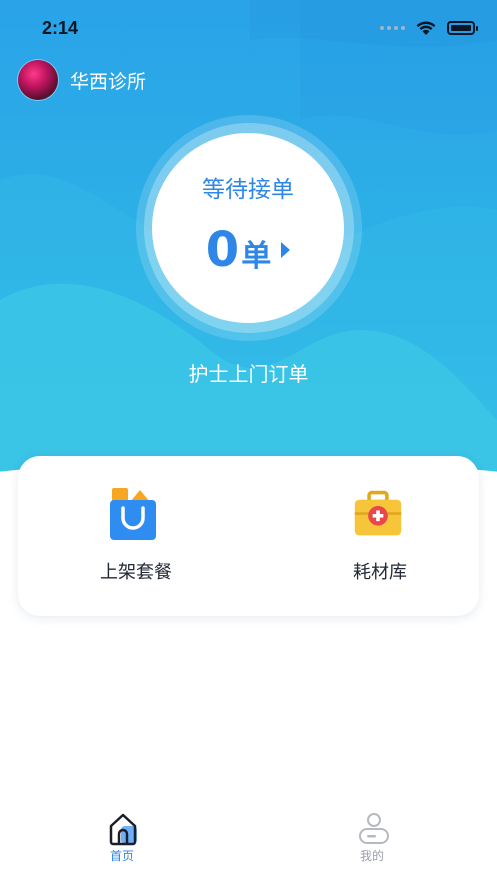 This screenshot has height=883, width=497. Describe the element at coordinates (256, 256) in the screenshot. I see `pending-count-unit: 单` at that location.